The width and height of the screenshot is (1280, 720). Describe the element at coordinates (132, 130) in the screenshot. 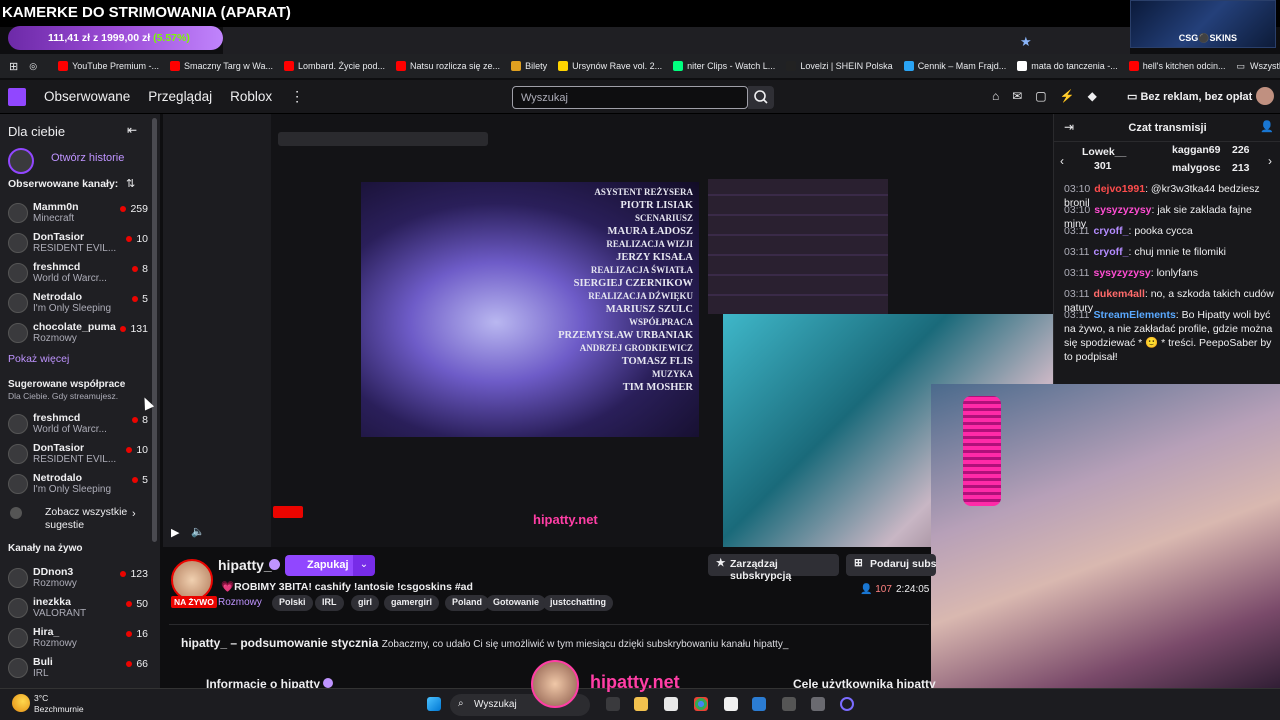

I see `collapse-sidebar-icon: ⇤` at that location.